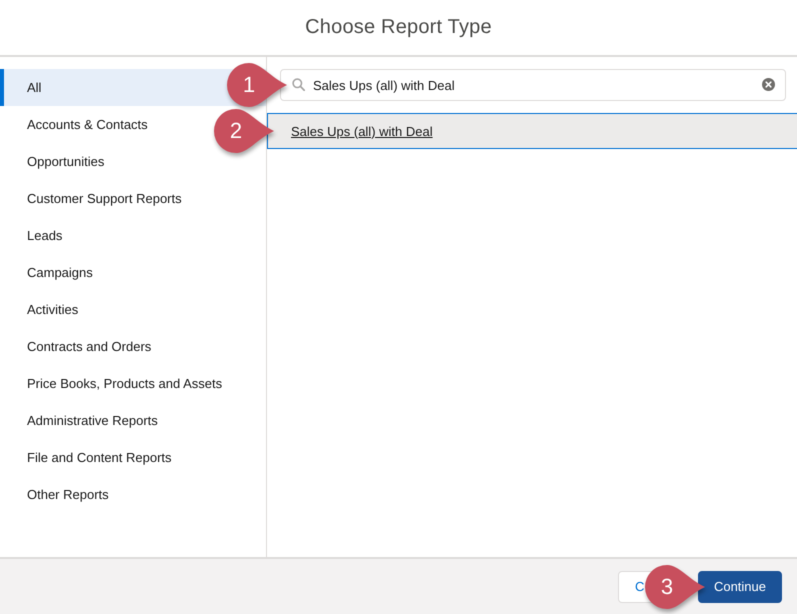 Image resolution: width=797 pixels, height=614 pixels. What do you see at coordinates (133, 494) in the screenshot?
I see `sidebar-item: Other Reports` at bounding box center [133, 494].